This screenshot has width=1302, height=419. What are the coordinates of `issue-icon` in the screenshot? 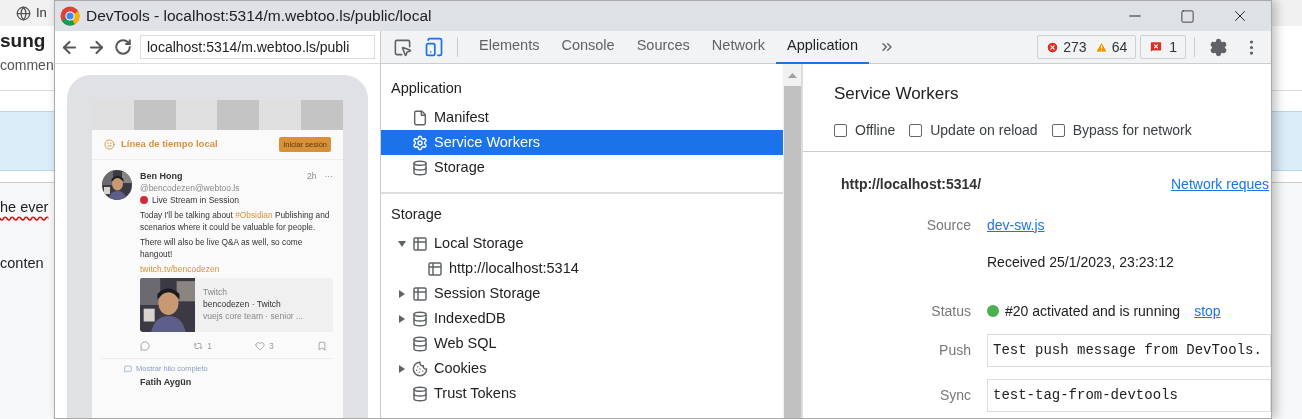 It's located at (1156, 47).